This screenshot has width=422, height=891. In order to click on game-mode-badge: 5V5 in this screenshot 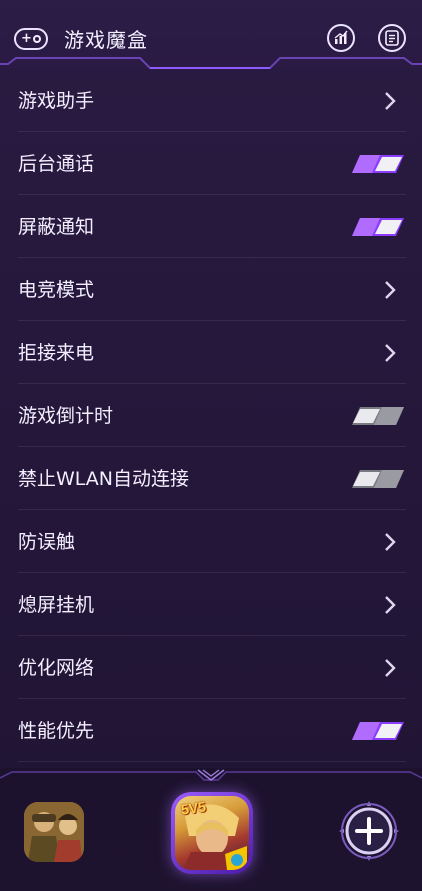, I will do `click(193, 808)`.